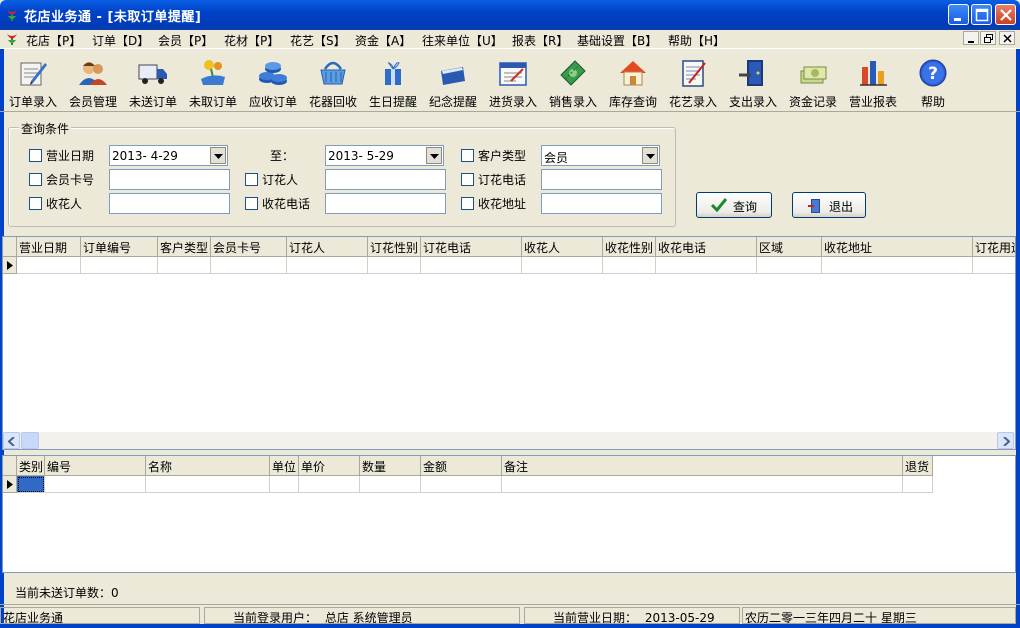 The image size is (1020, 628). What do you see at coordinates (385, 179) in the screenshot?
I see `orderer-input` at bounding box center [385, 179].